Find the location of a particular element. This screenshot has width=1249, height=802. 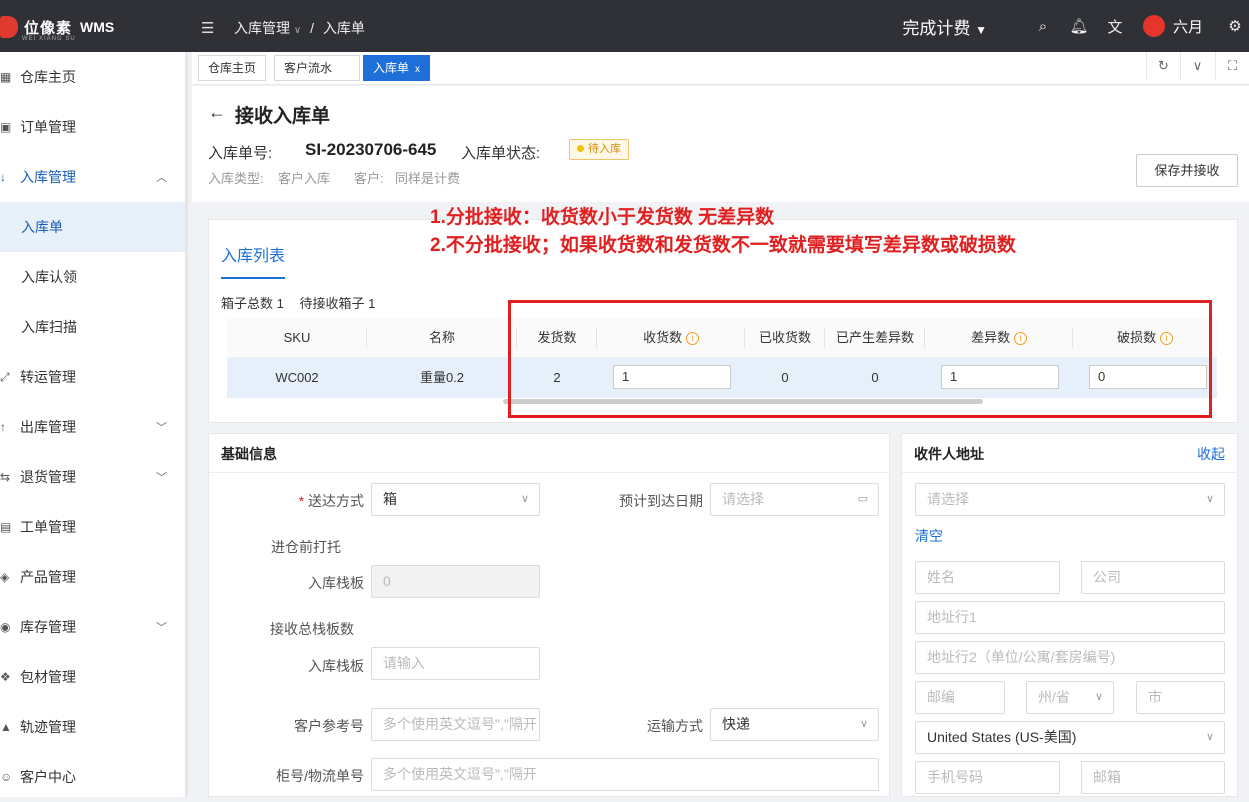

arrow-down-icon: ↓ is located at coordinates (3, 177).